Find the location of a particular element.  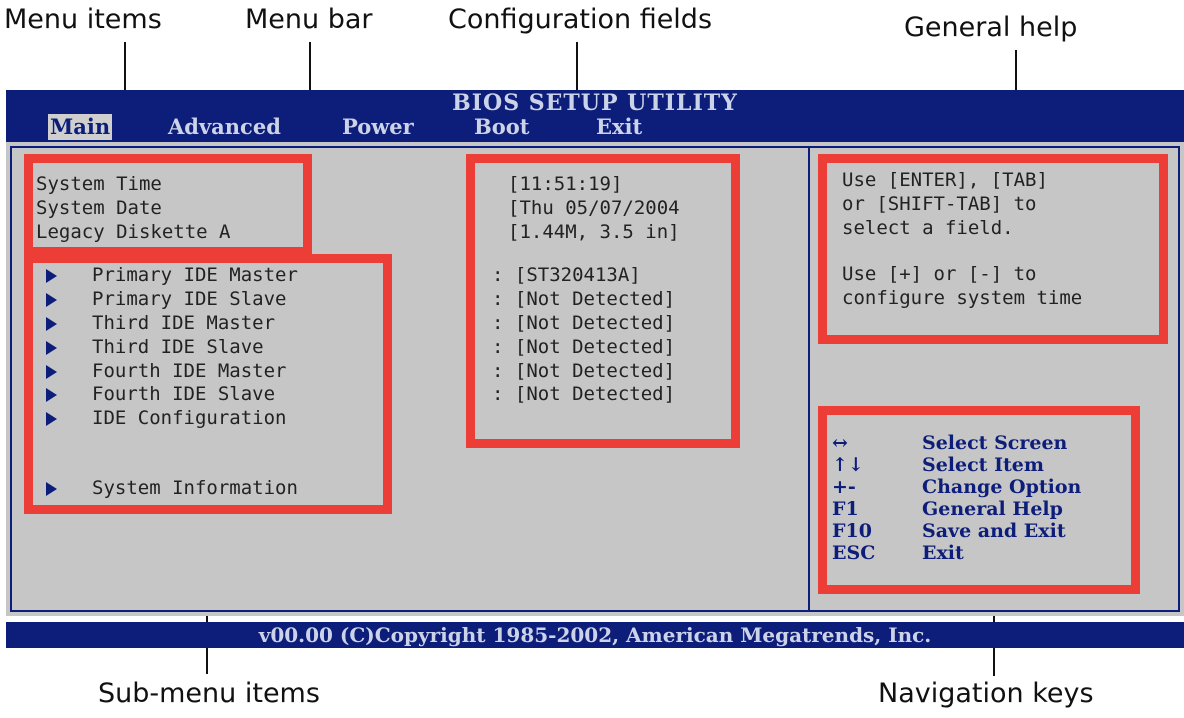

menu-advanced: Advanced is located at coordinates (224, 127).